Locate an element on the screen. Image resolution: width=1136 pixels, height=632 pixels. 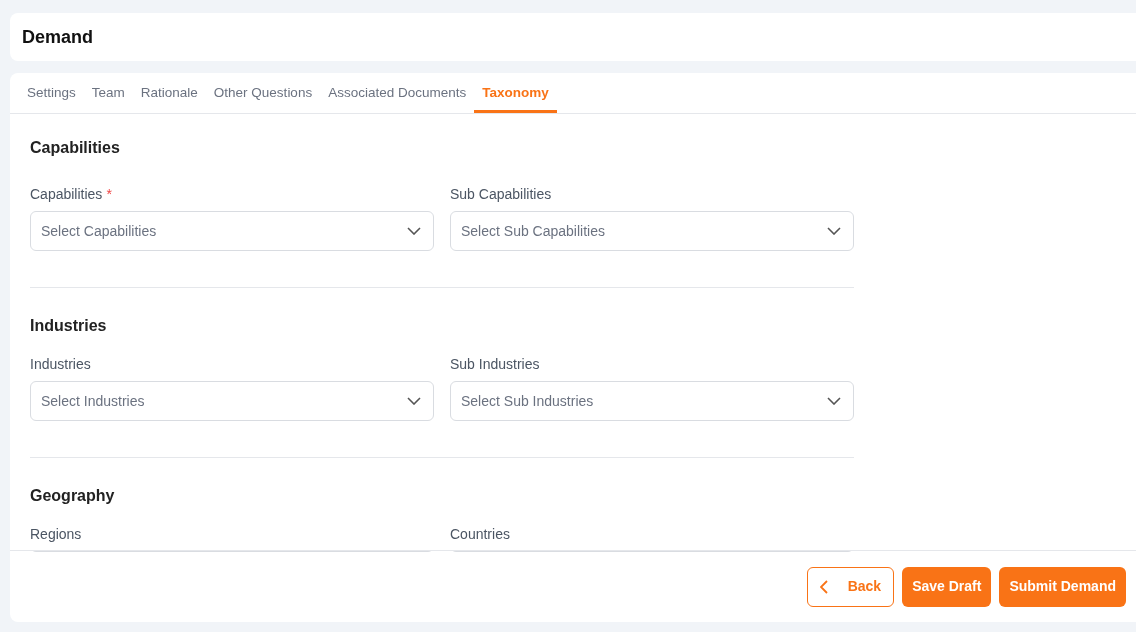
field-label: Sub Capabilities is located at coordinates (501, 194).